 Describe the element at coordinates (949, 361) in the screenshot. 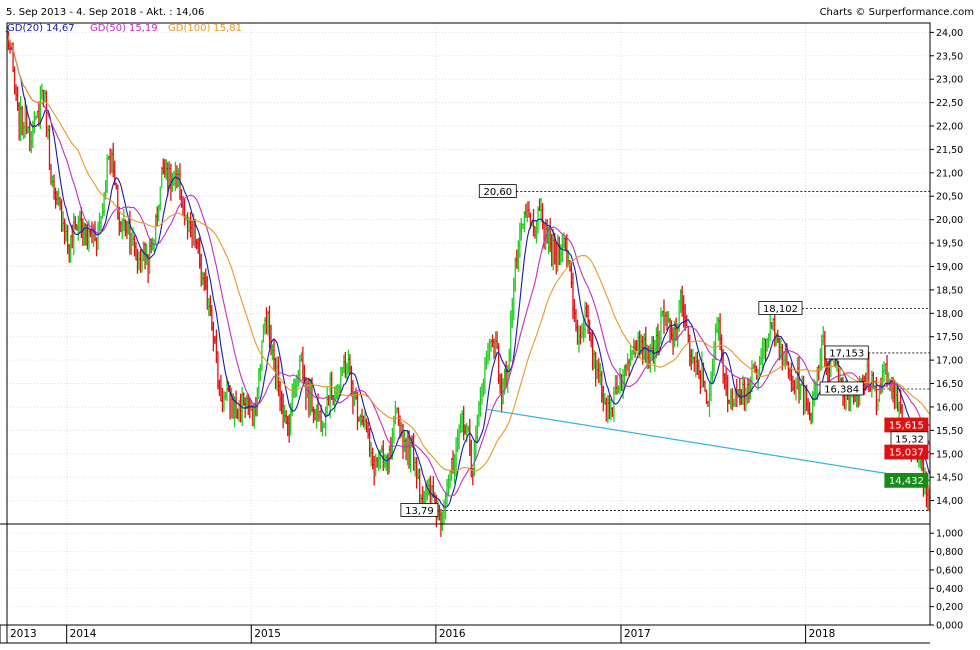

I see `price-tick-label: 17,00` at that location.